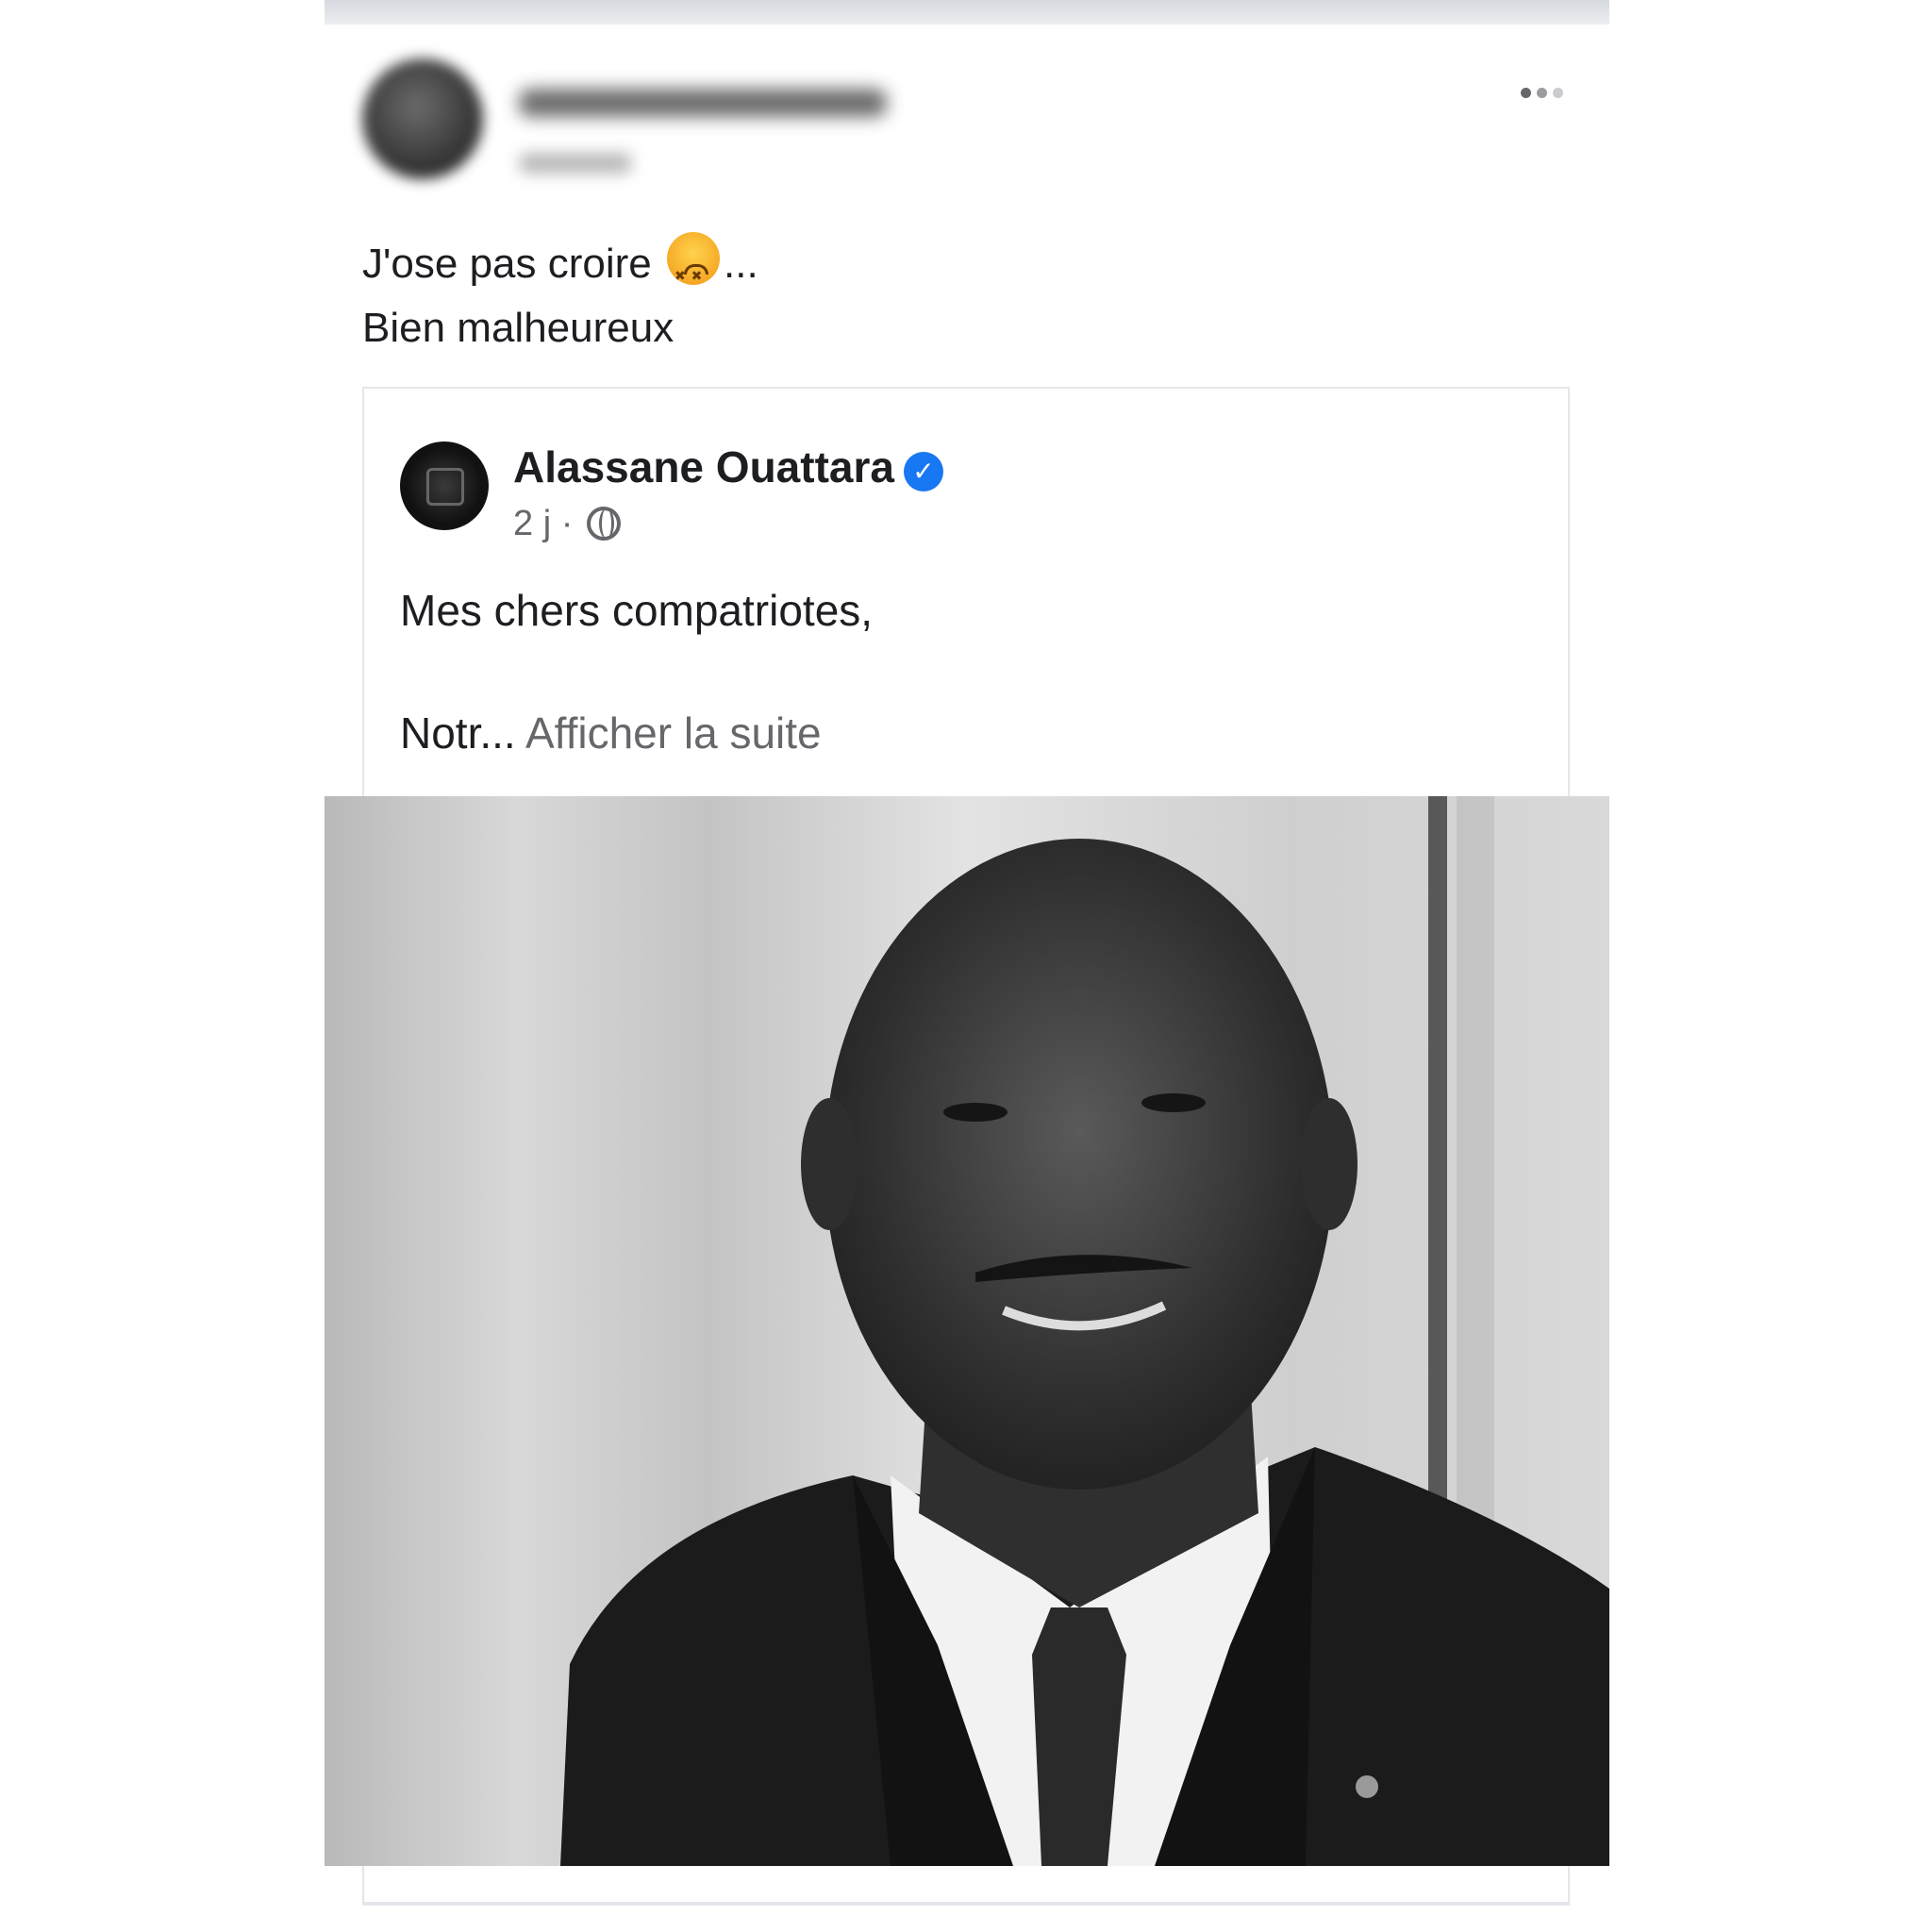 This screenshot has width=1932, height=1932. Describe the element at coordinates (1549, 92) in the screenshot. I see `more-options-icon` at that location.